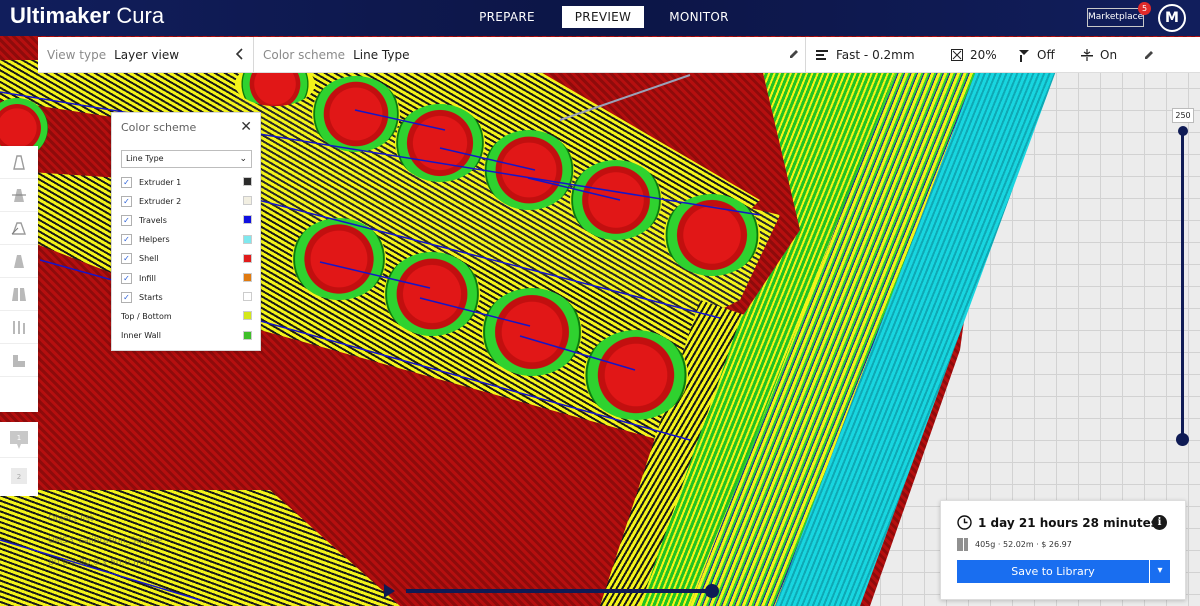 This screenshot has height=606, width=1200. Describe the element at coordinates (99, 563) in the screenshot. I see `object-dimensions: 80.0 x 80.0 x 50.0 mm` at that location.